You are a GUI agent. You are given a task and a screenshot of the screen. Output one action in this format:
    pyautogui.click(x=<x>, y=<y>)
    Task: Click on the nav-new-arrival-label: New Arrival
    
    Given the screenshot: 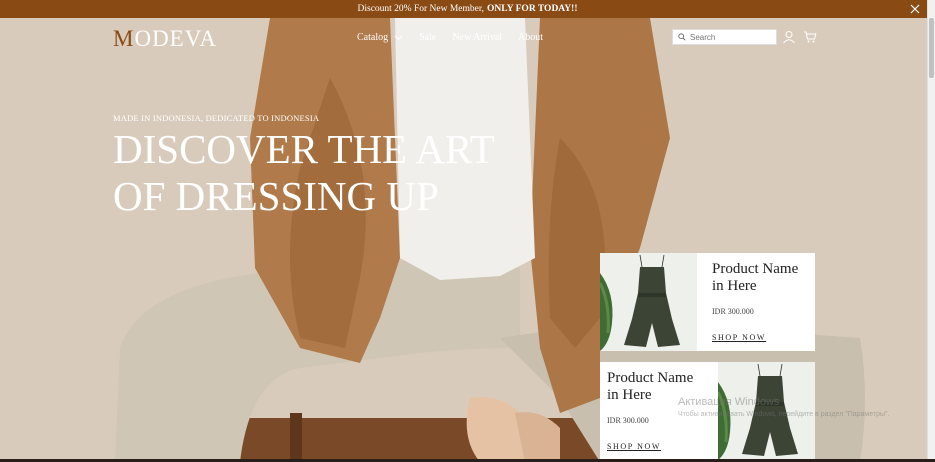 What is the action you would take?
    pyautogui.click(x=477, y=37)
    